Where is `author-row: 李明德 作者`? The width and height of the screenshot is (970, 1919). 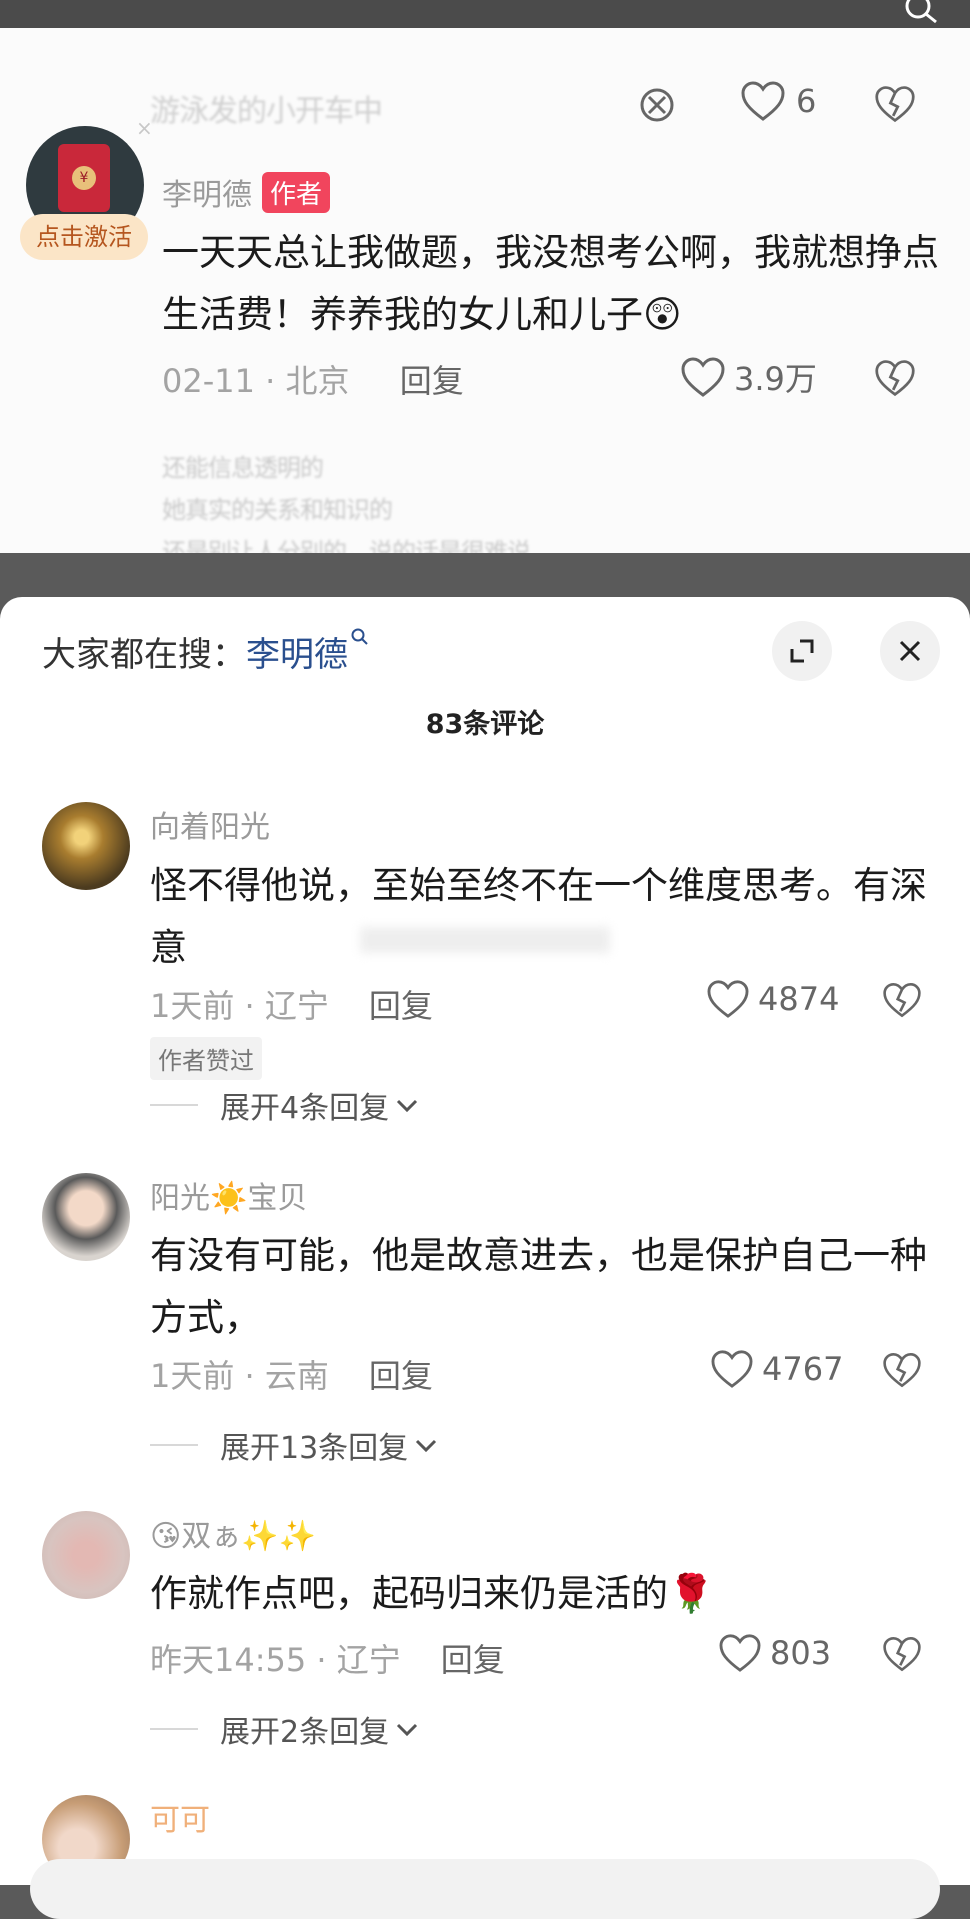 author-row: 李明德 作者 is located at coordinates (246, 192).